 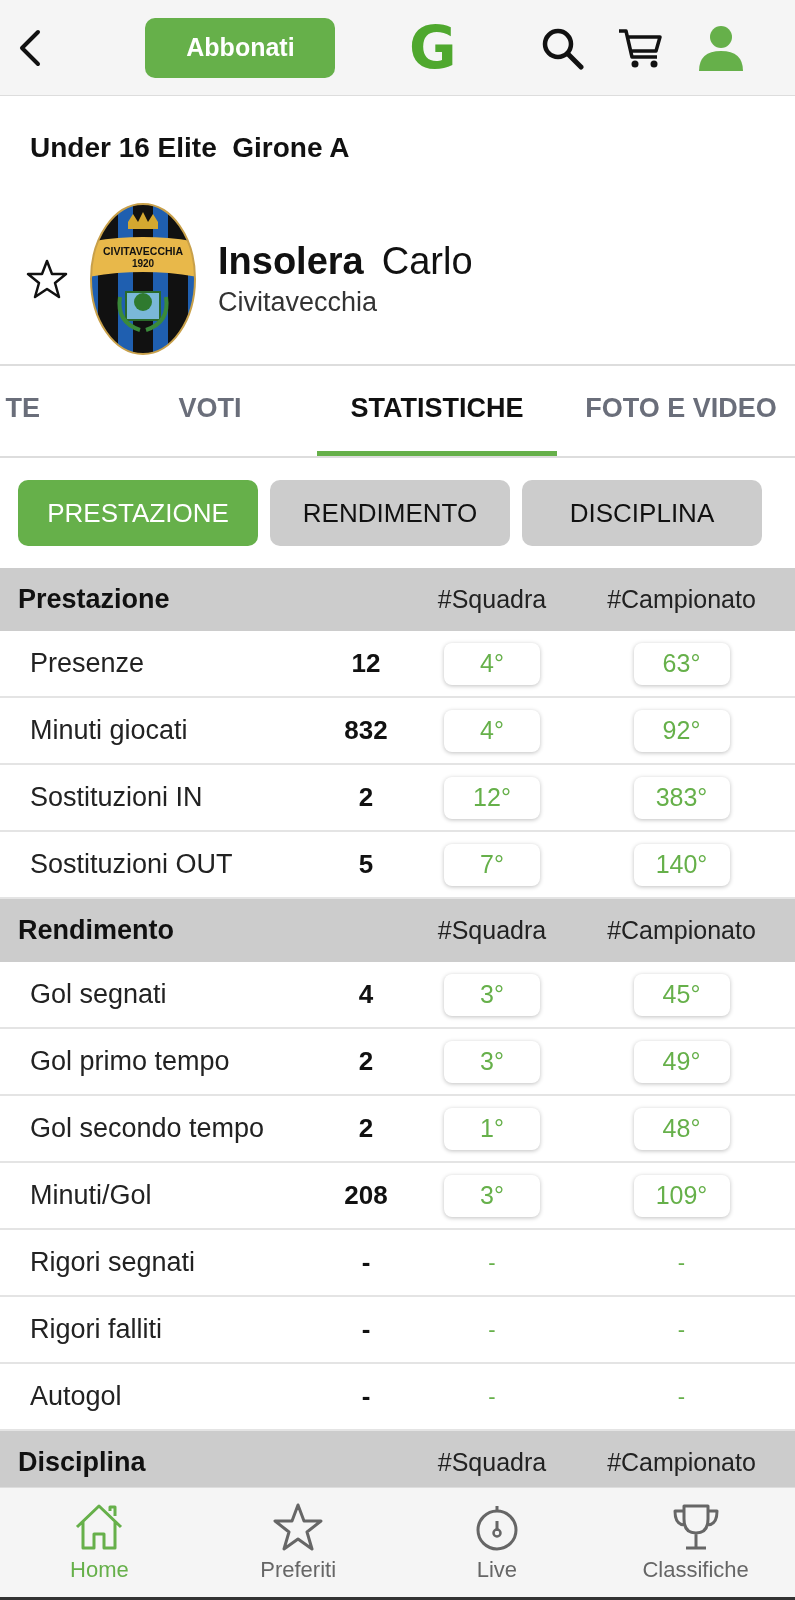 I want to click on league-rank: 49°, so click(x=681, y=1061).